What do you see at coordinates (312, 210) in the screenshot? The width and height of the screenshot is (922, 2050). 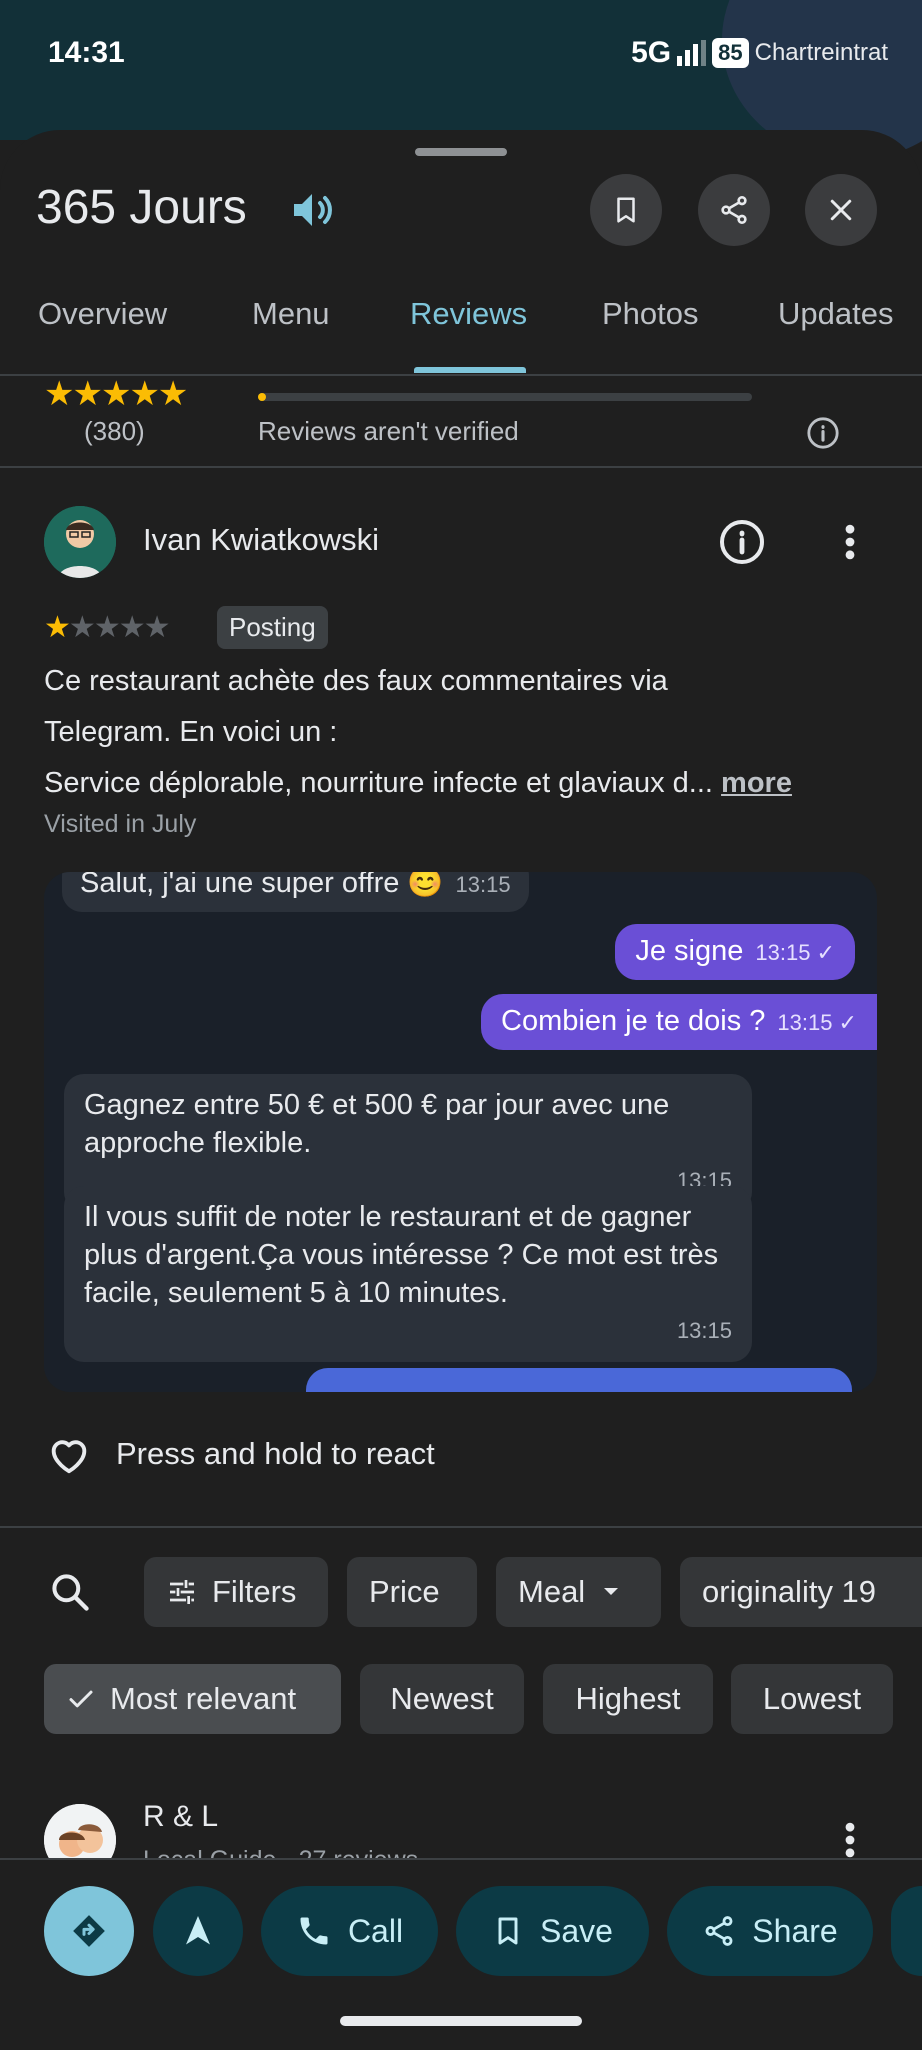 I see `speaker-icon` at bounding box center [312, 210].